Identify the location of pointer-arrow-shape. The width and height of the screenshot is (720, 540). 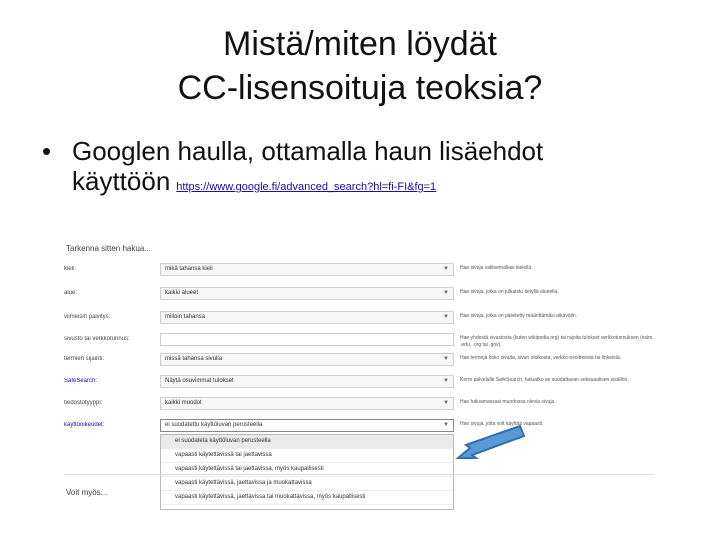
(490, 441).